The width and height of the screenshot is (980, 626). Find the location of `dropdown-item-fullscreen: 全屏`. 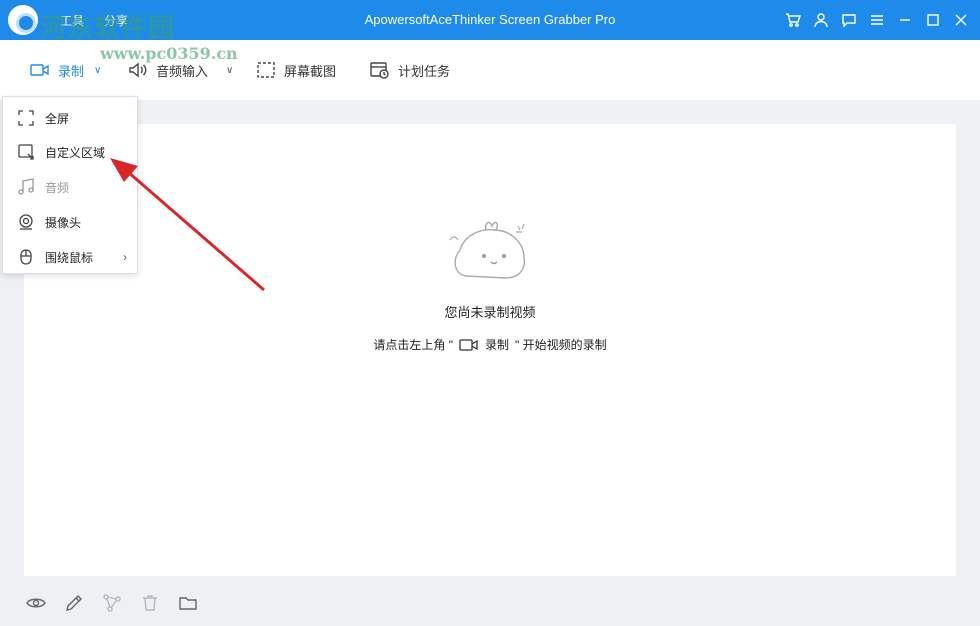

dropdown-item-fullscreen: 全屏 is located at coordinates (70, 118).